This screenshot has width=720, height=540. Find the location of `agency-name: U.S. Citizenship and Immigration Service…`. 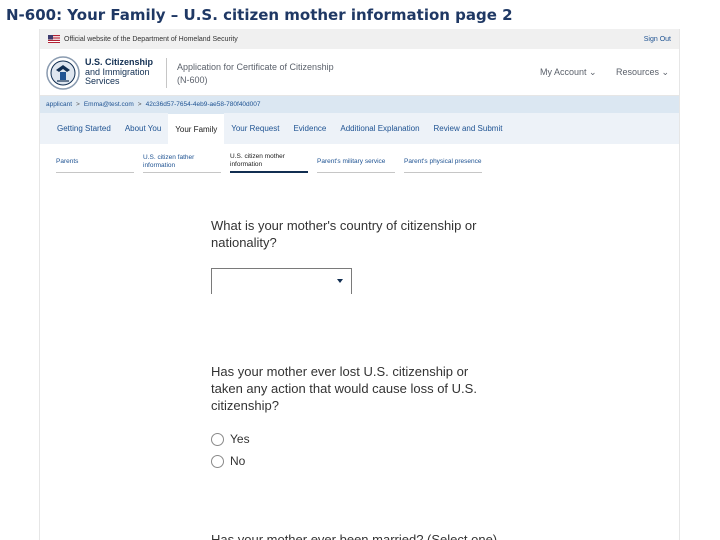

agency-name: U.S. Citizenship and Immigration Service… is located at coordinates (119, 72).